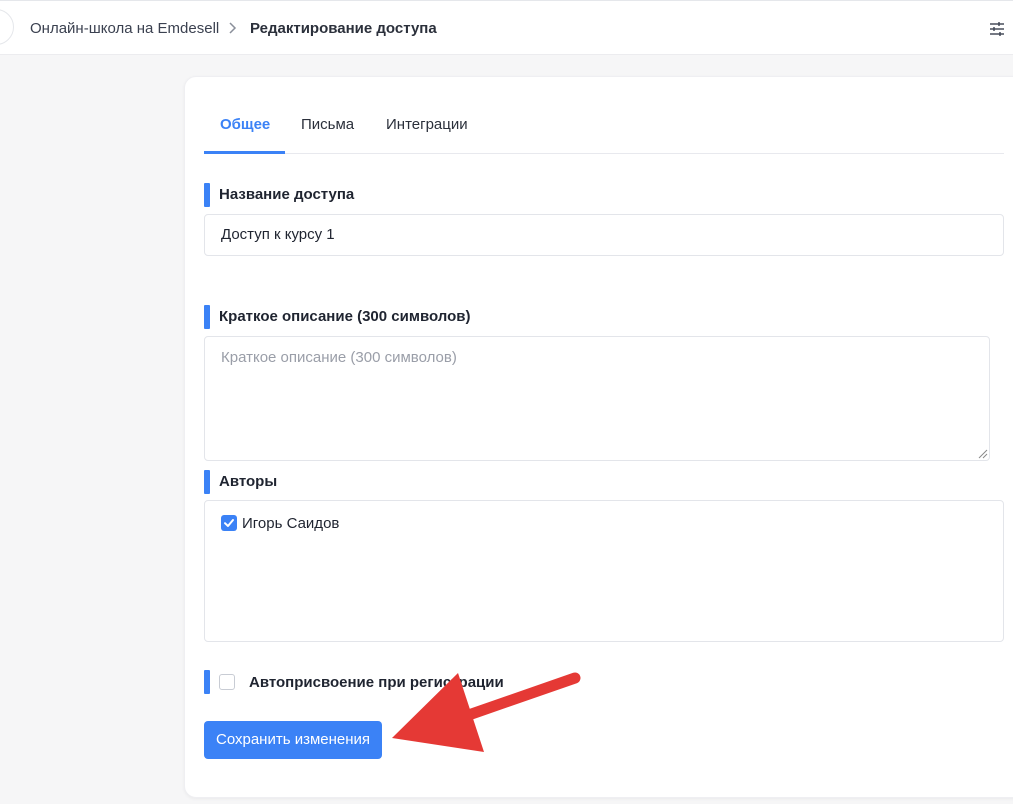 This screenshot has height=804, width=1013. I want to click on sliders-icon, so click(997, 29).